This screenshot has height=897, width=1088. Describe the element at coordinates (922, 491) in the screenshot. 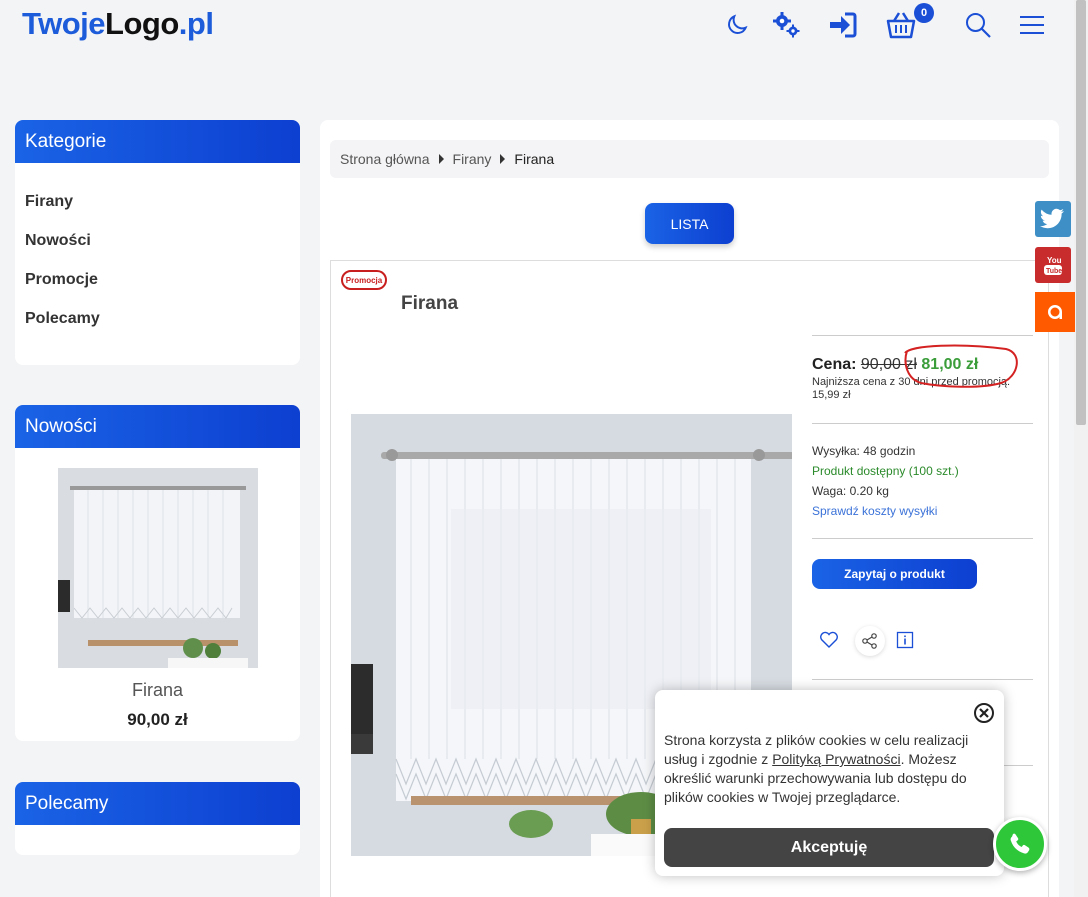

I see `weight-row: Waga: 0.20 kg` at that location.